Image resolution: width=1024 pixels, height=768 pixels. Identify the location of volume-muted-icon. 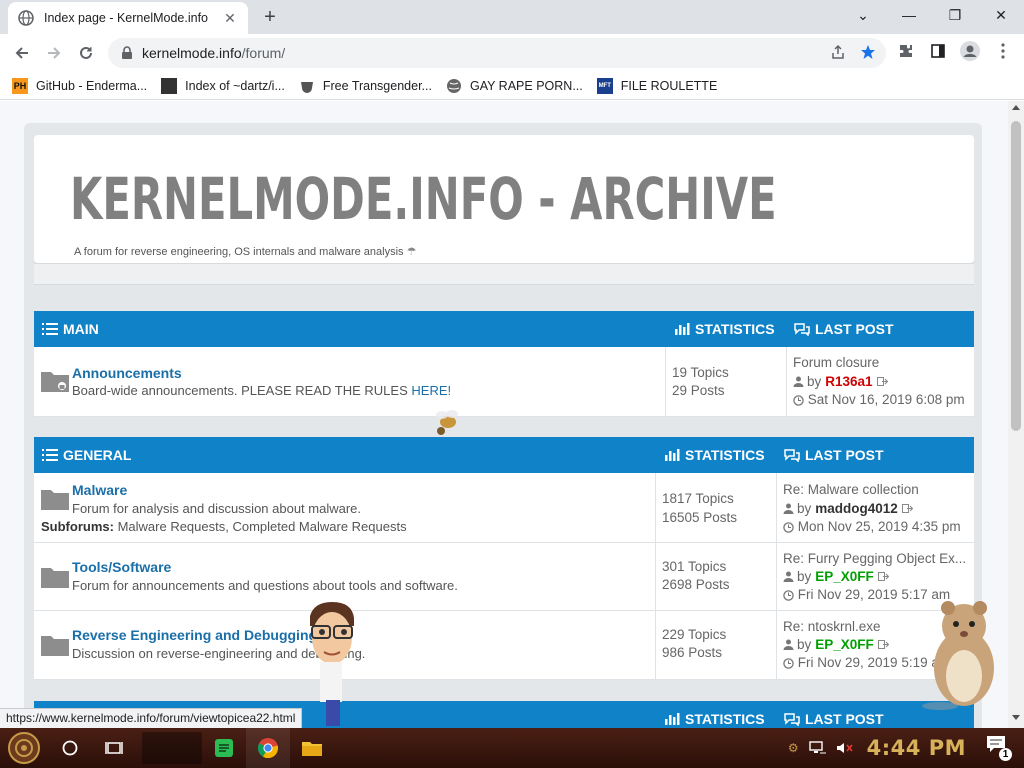
(844, 748).